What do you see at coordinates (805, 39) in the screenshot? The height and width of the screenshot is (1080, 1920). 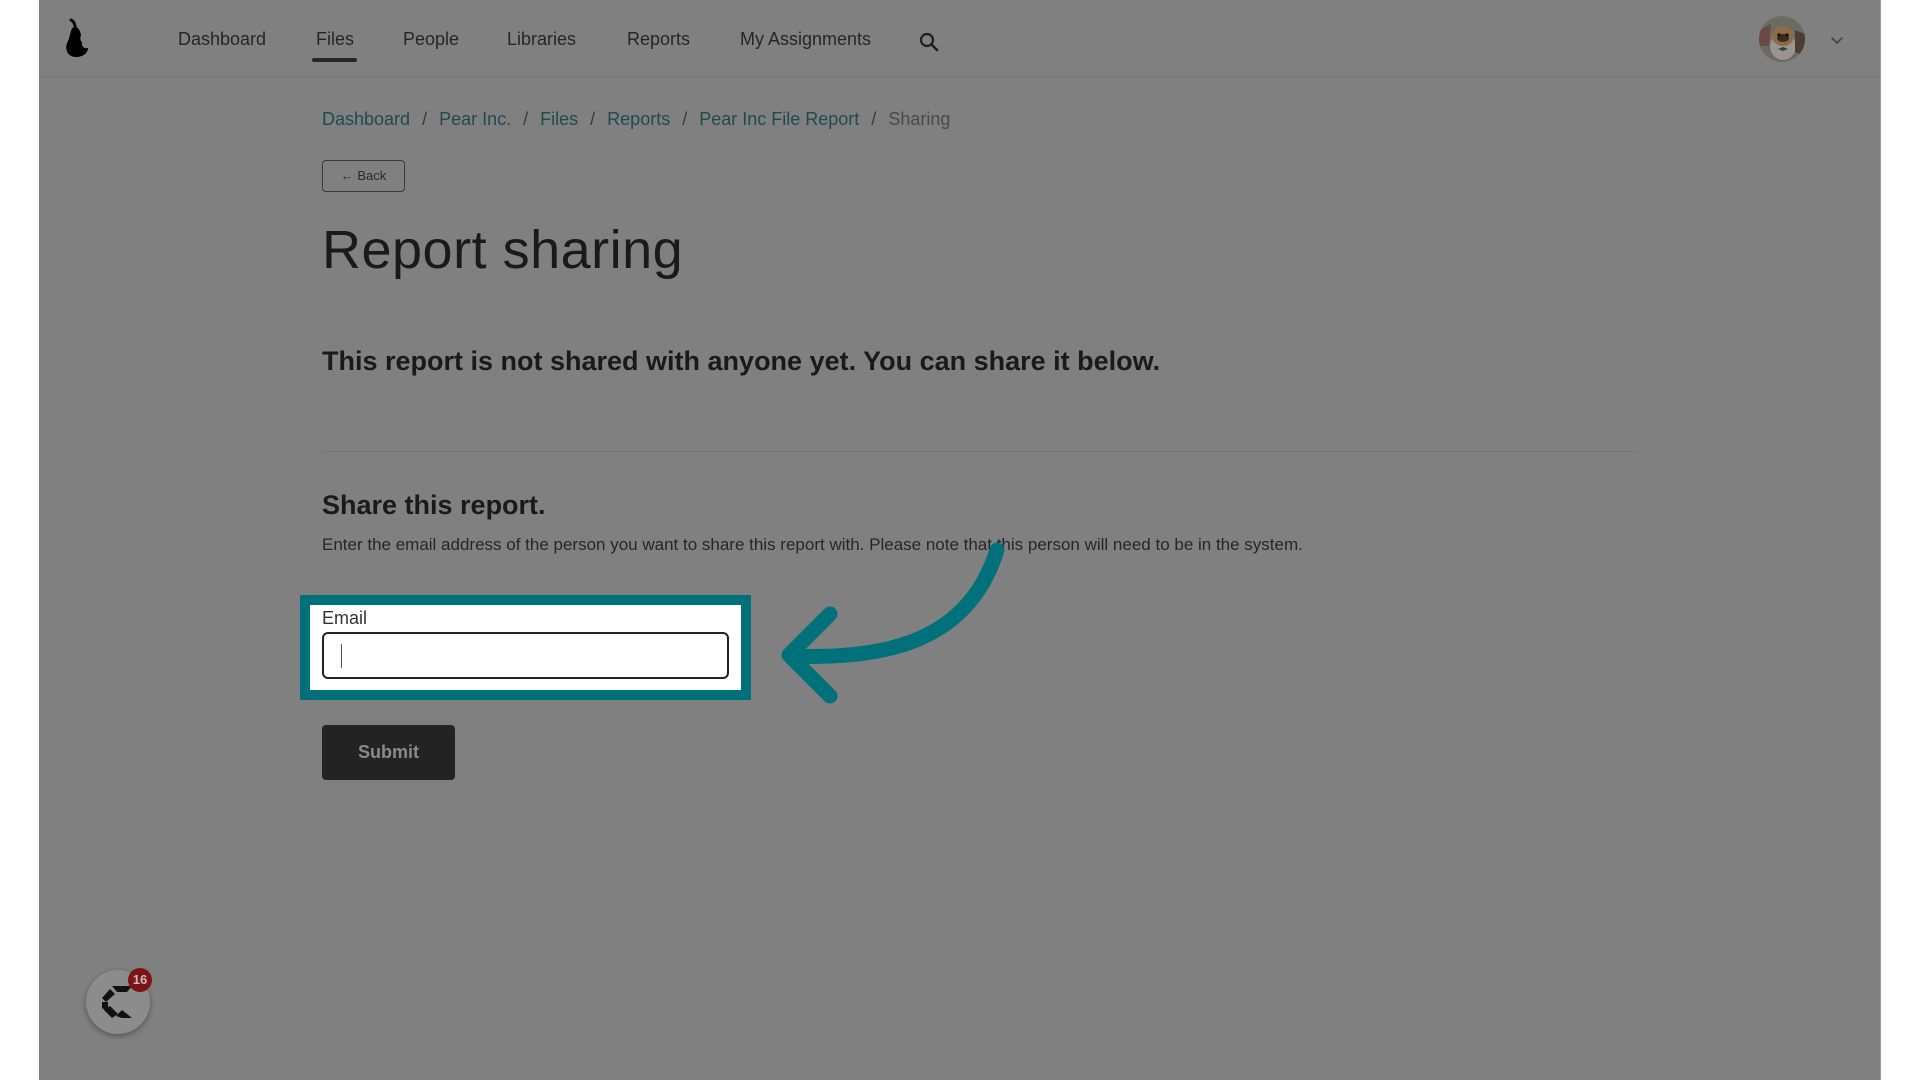 I see `nav-my-assignments: My Assignments` at bounding box center [805, 39].